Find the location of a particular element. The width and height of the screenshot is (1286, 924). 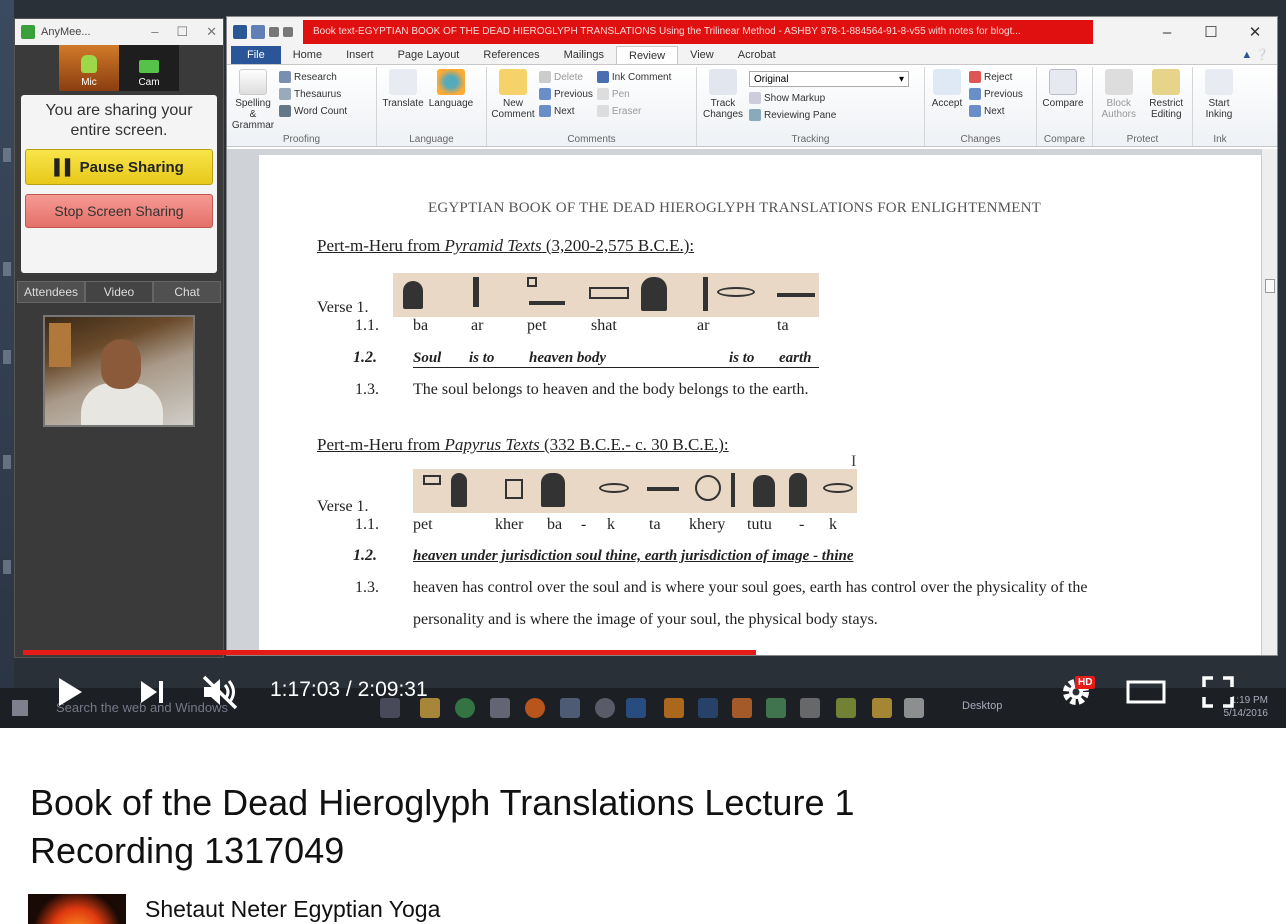

next-video-button is located at coordinates (152, 692).